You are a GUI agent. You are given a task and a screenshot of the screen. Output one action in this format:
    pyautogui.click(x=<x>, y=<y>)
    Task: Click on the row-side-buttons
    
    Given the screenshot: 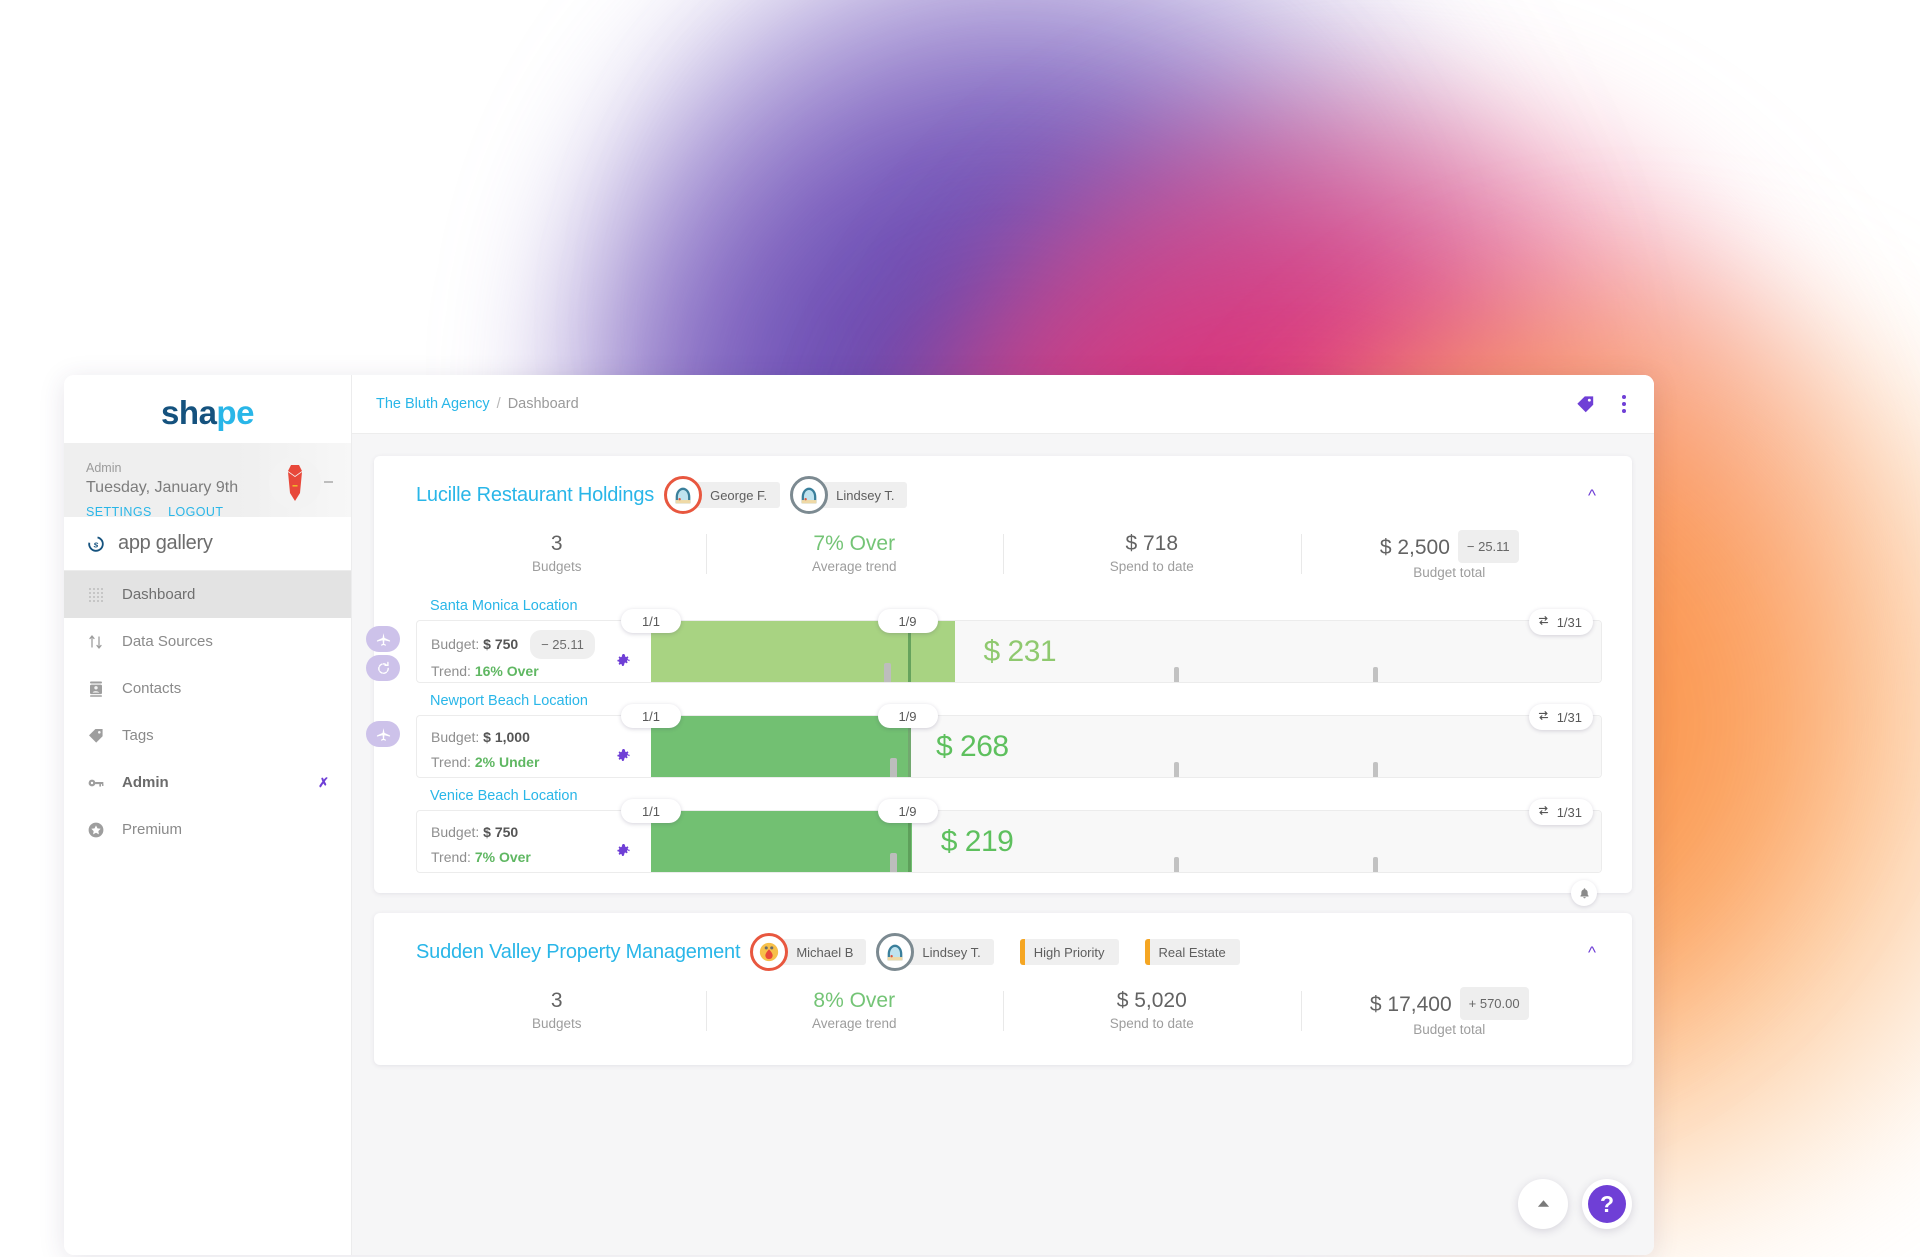 What is the action you would take?
    pyautogui.click(x=383, y=734)
    